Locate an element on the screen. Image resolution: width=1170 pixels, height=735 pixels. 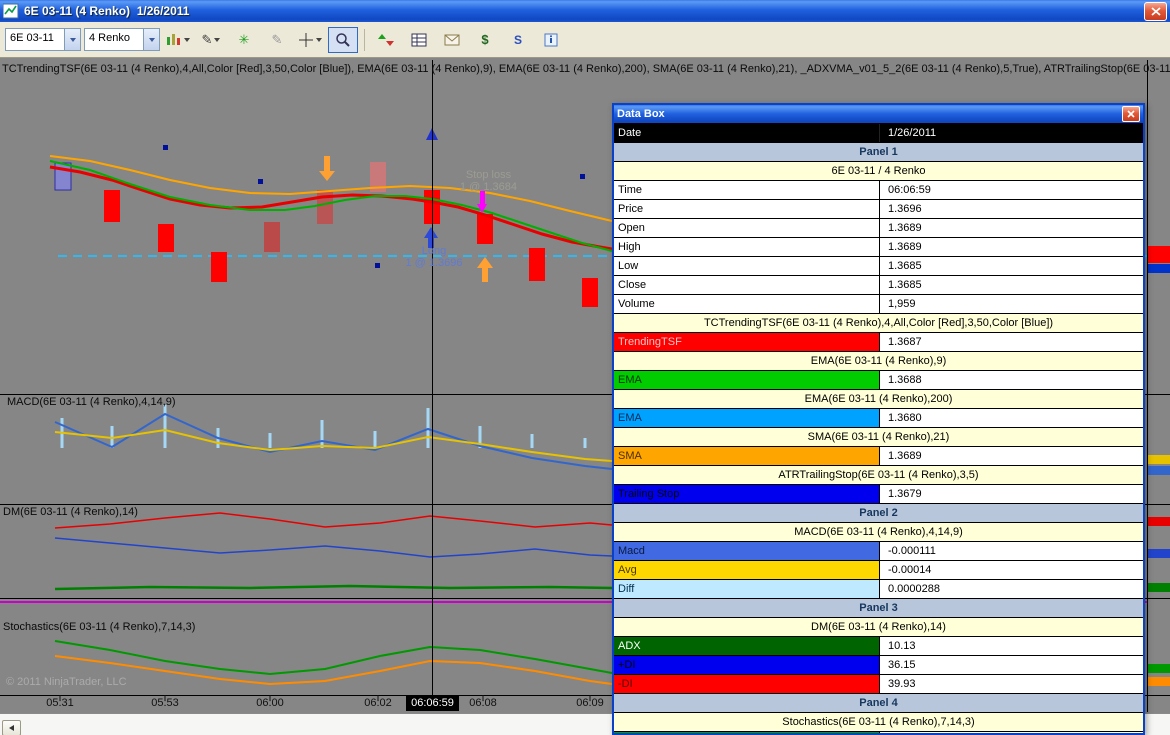
databox-row-value: 1.3679 is located at coordinates (1011, 494).